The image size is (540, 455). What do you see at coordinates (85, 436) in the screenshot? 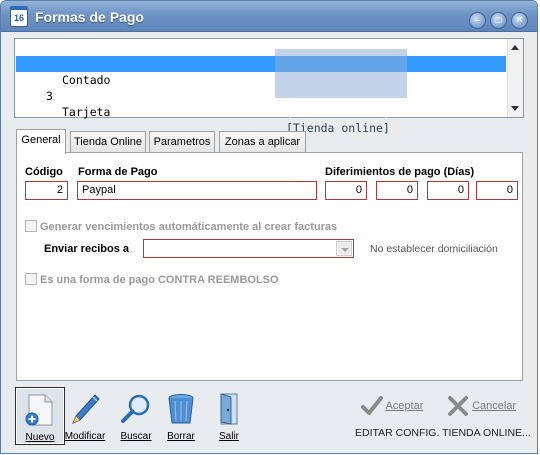
I see `modificar-label: Modificar` at bounding box center [85, 436].